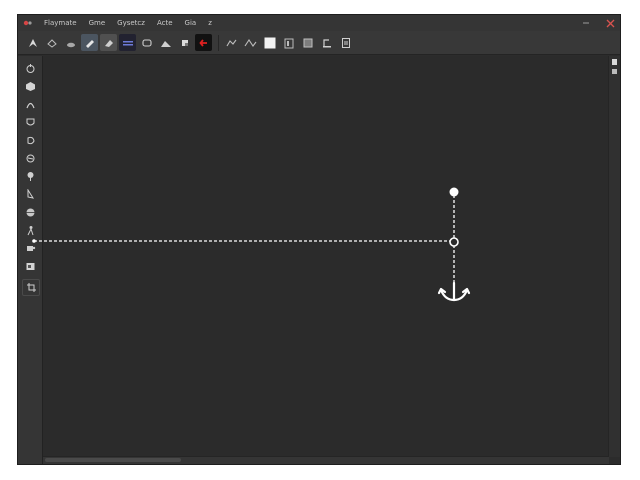 The width and height of the screenshot is (640, 480). What do you see at coordinates (454, 242) in the screenshot?
I see `guide-pivot-handle` at bounding box center [454, 242].